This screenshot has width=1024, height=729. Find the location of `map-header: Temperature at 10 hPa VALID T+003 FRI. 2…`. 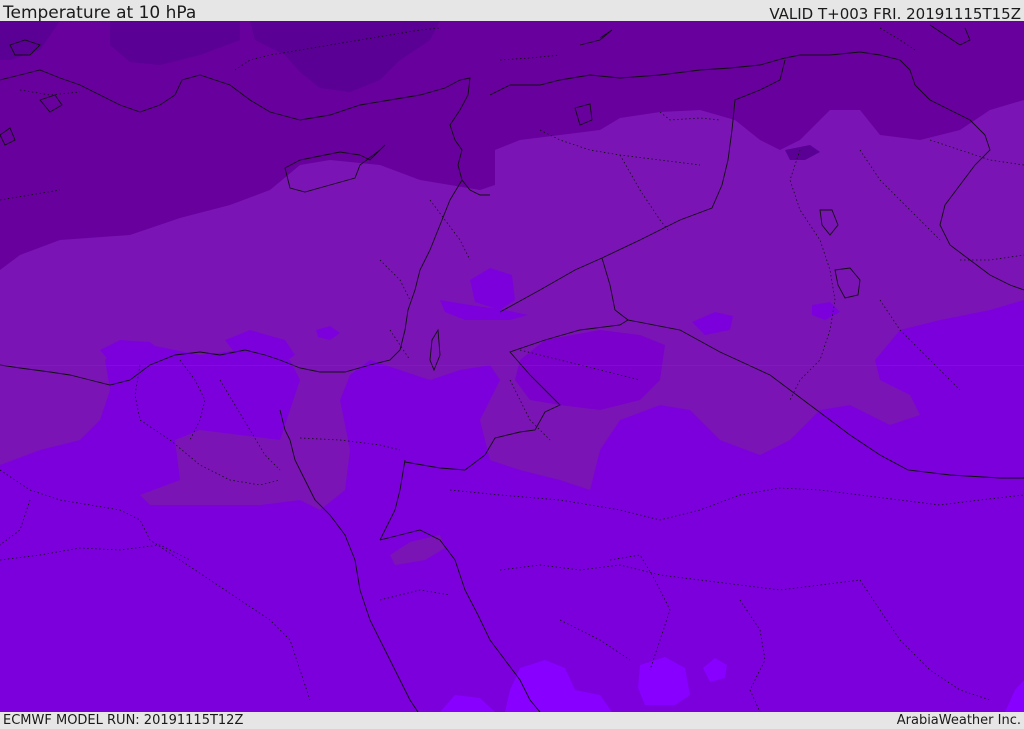

map-header: Temperature at 10 hPa VALID T+003 FRI. 2… is located at coordinates (512, 11).